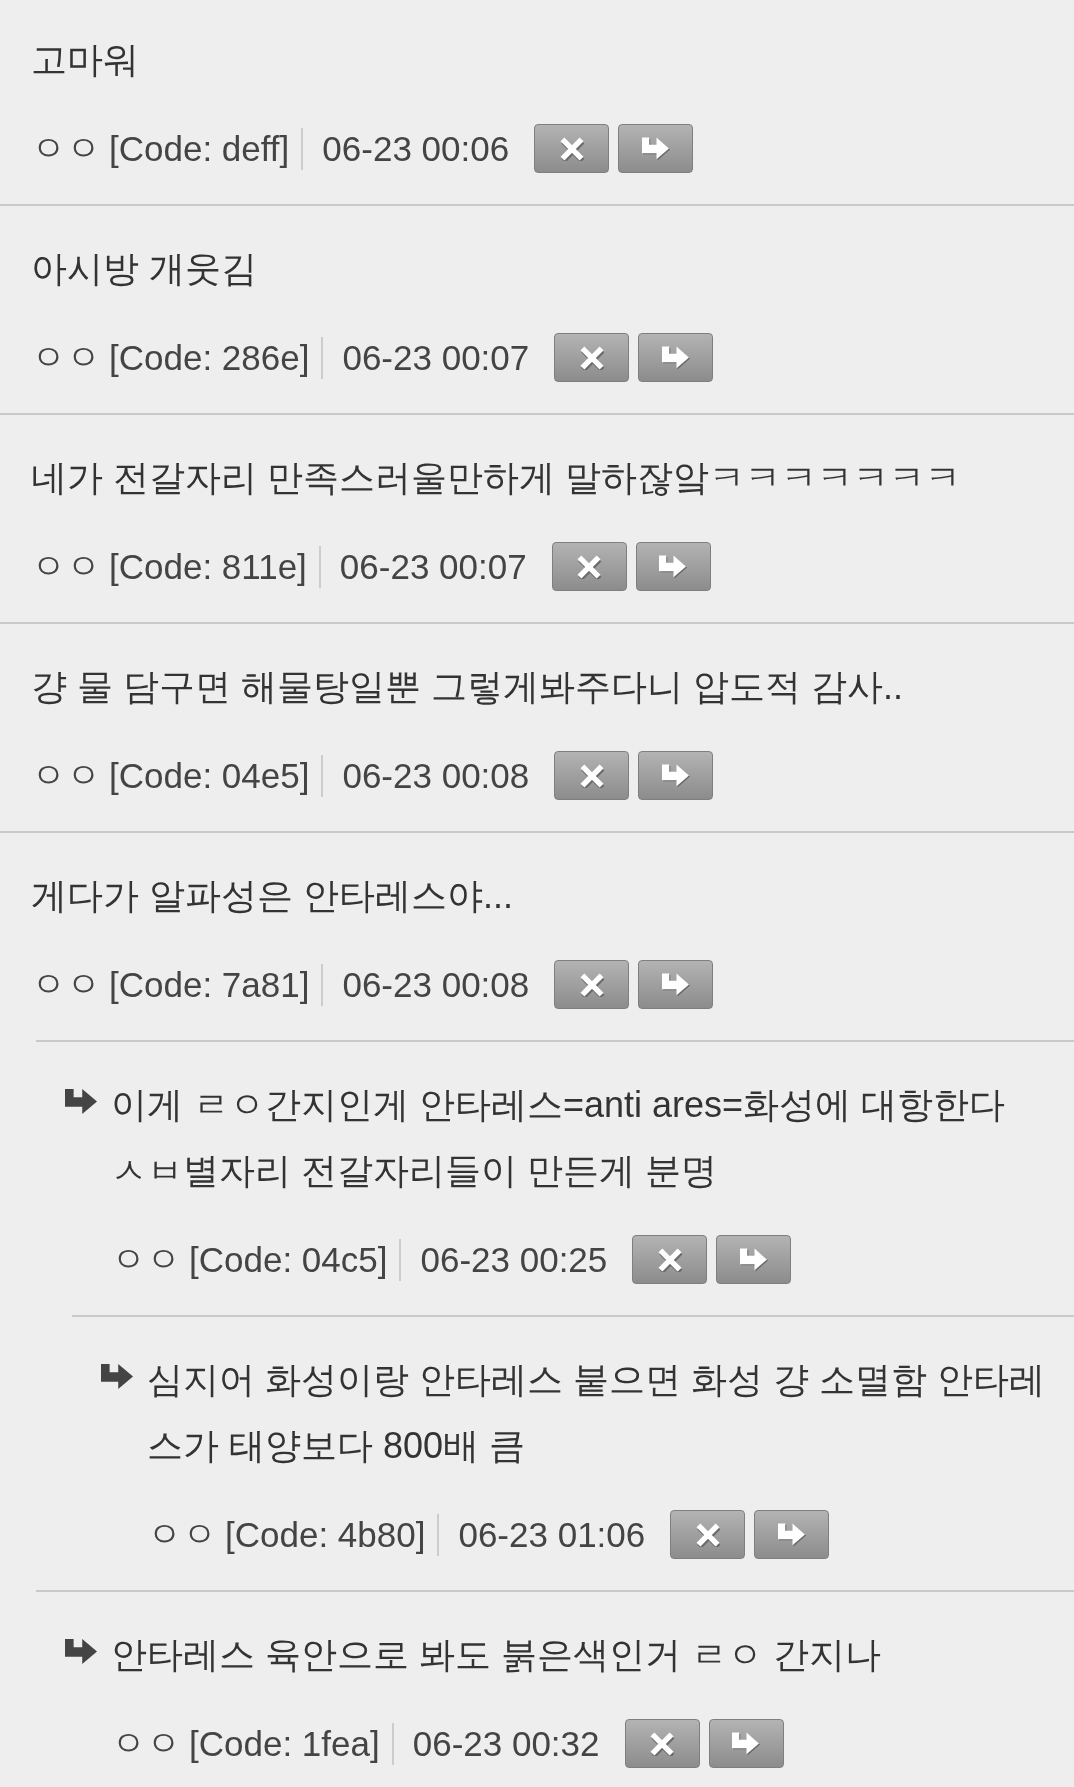 This screenshot has width=1074, height=1787. I want to click on timestamp: 06-23 00:06, so click(416, 148).